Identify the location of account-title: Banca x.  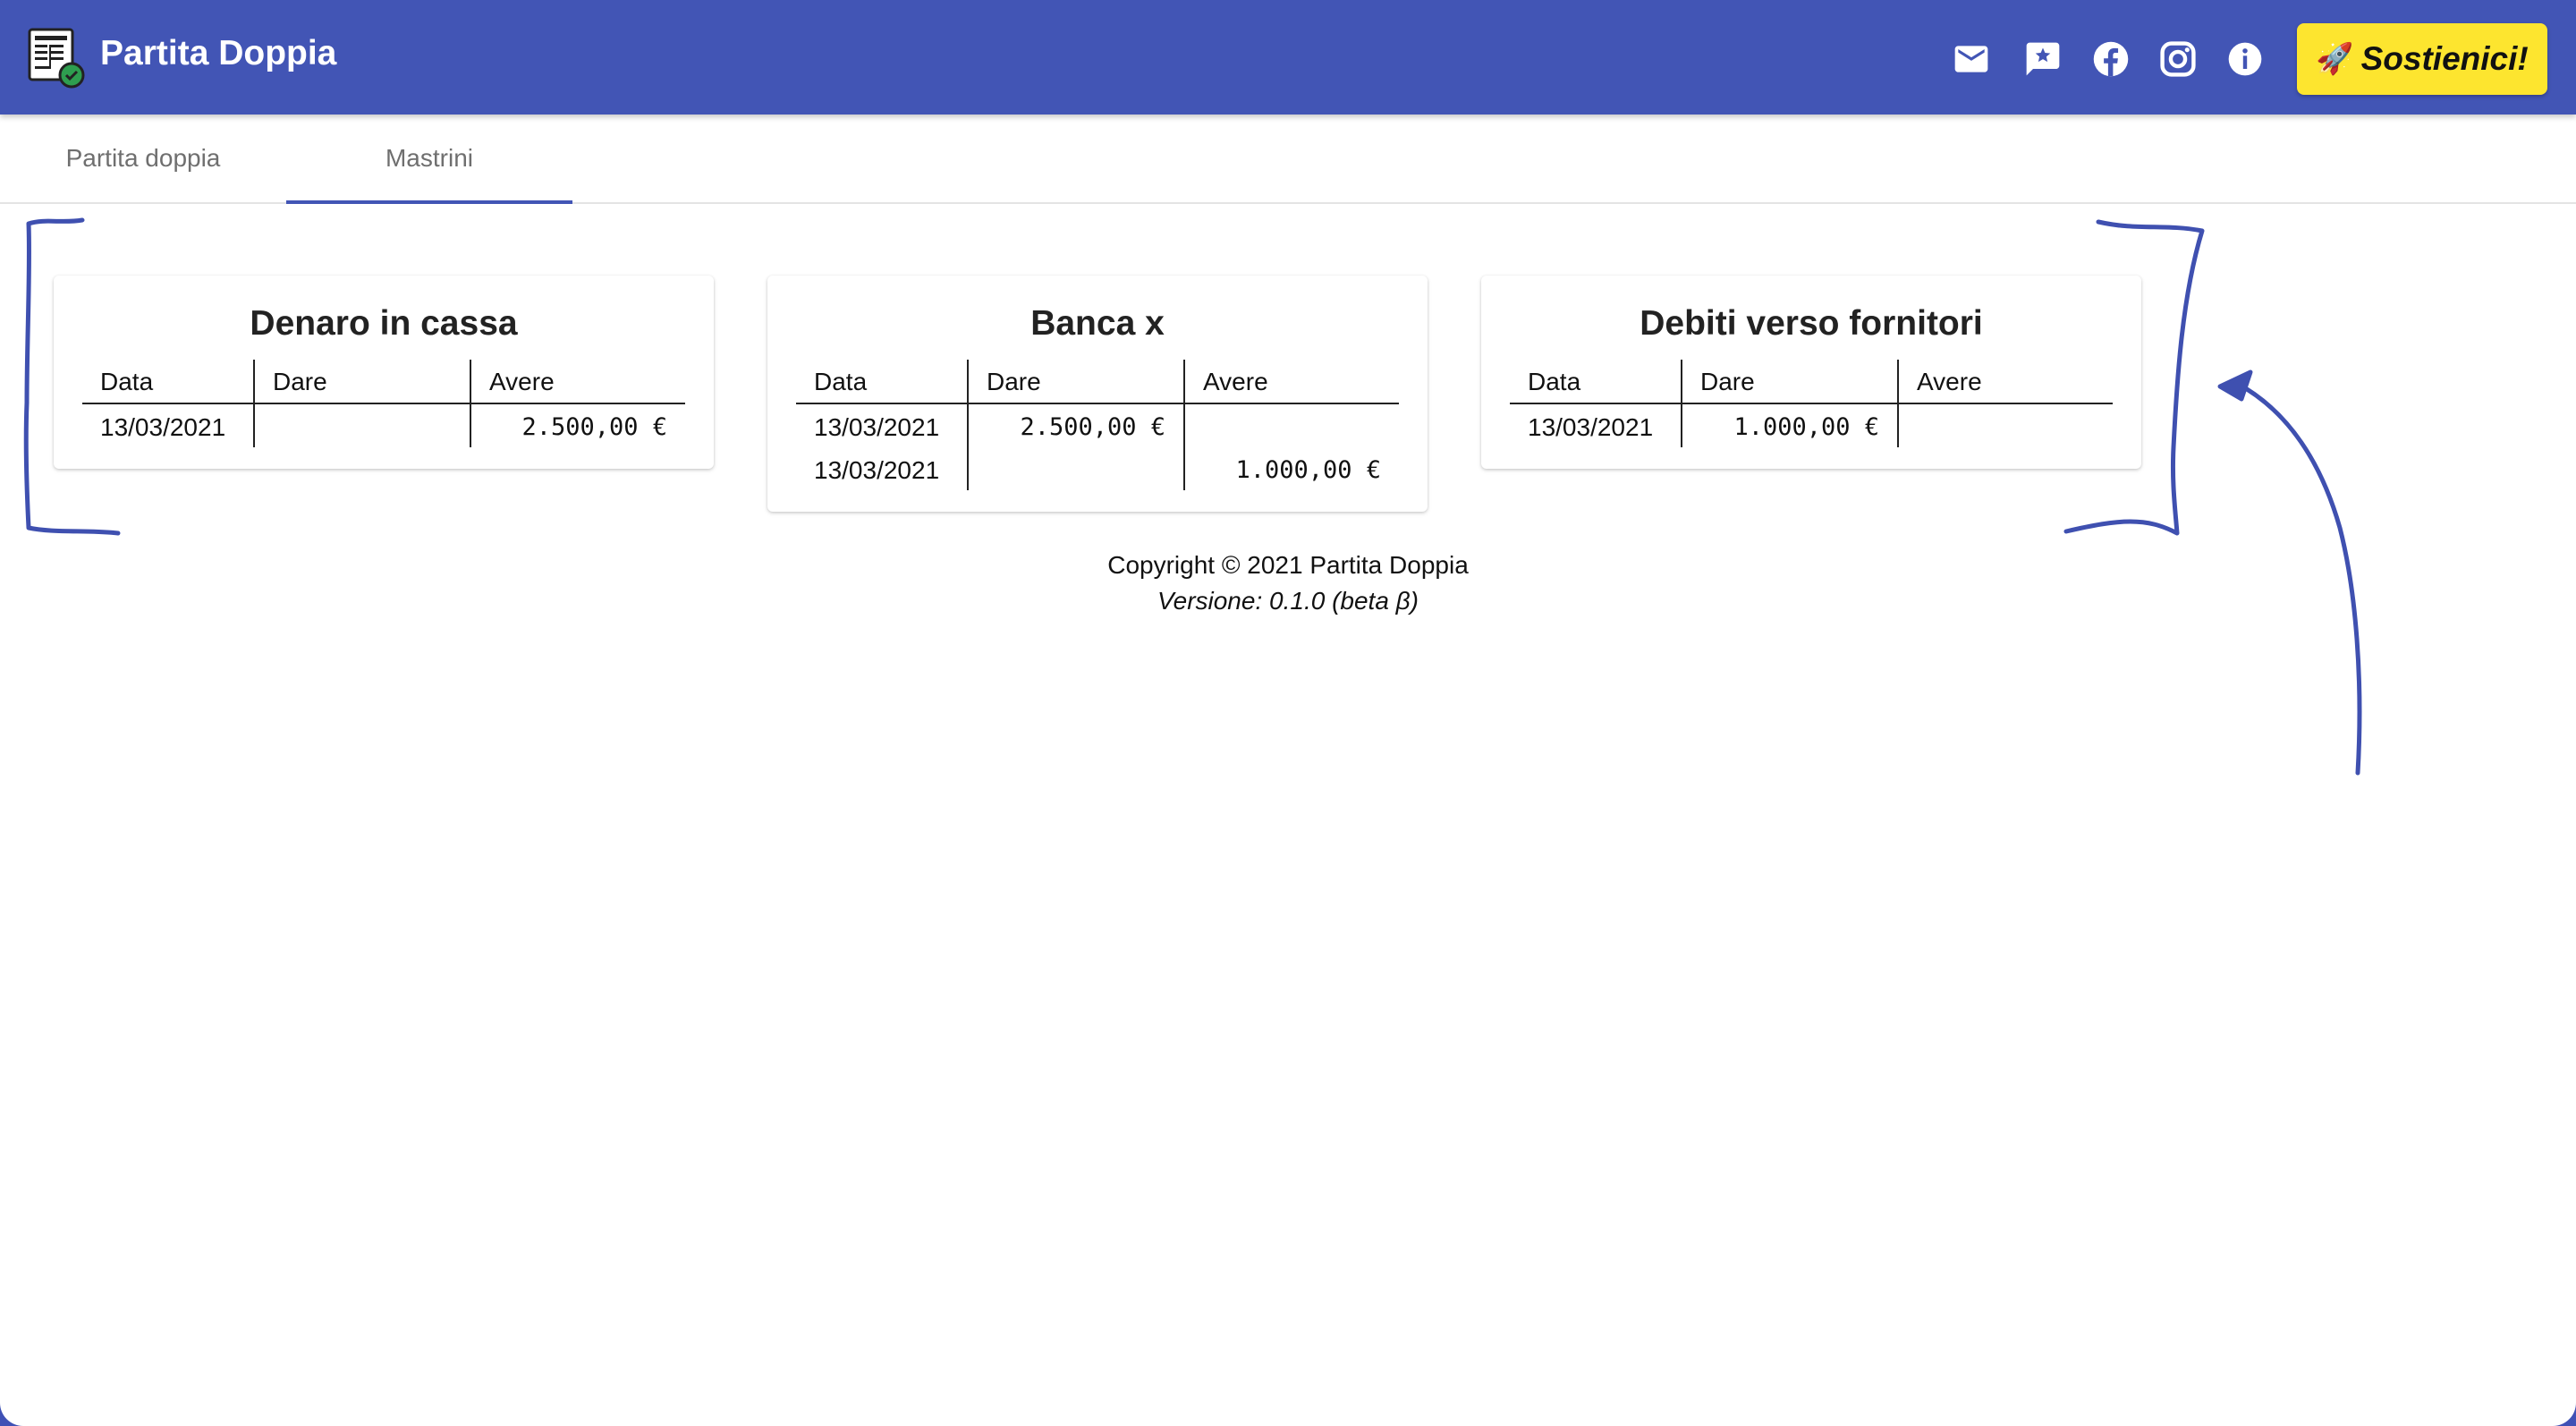
(1097, 324).